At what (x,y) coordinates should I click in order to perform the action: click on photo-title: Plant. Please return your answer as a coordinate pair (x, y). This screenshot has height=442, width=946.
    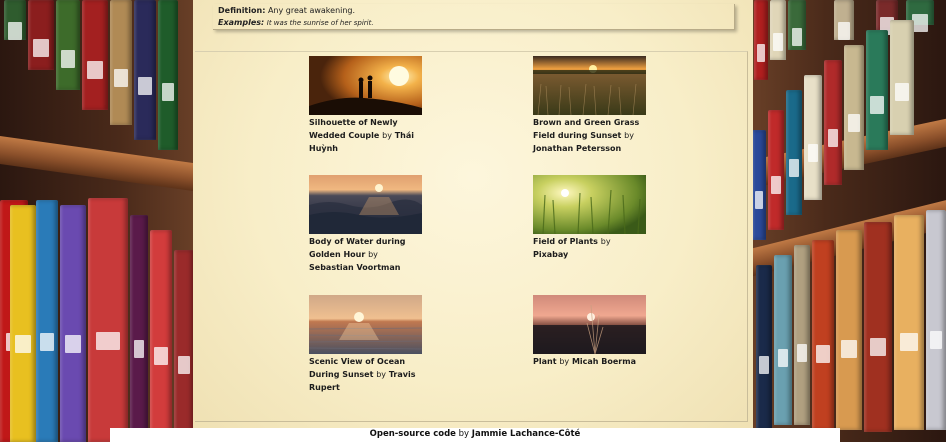
    Looking at the image, I should click on (545, 361).